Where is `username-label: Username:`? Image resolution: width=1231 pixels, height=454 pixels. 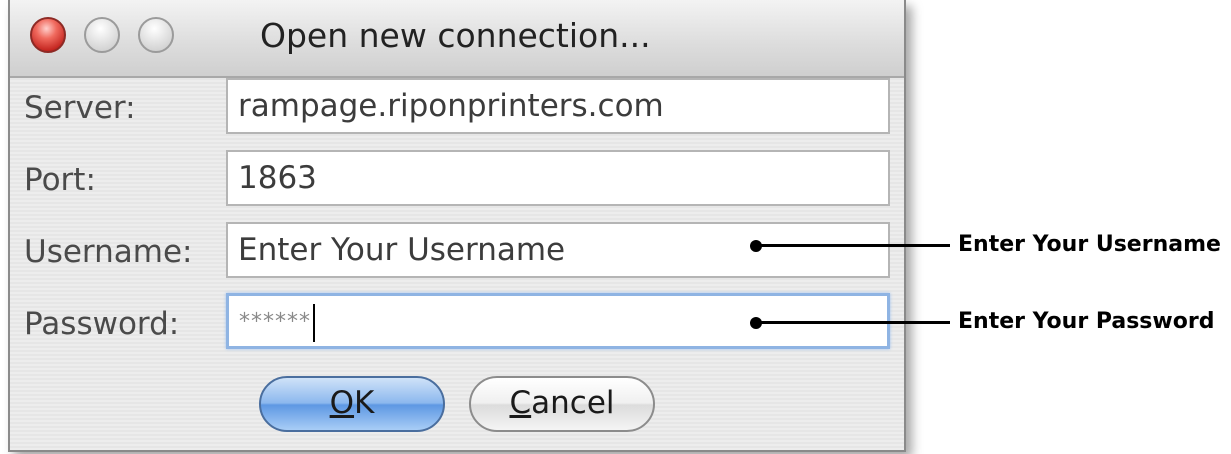 username-label: Username: is located at coordinates (108, 252).